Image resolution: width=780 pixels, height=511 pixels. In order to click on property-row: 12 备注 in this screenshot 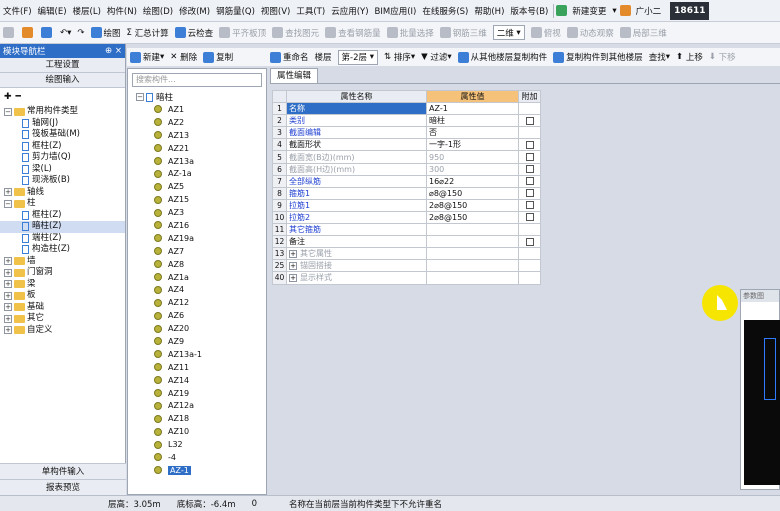, I will do `click(406, 242)`.